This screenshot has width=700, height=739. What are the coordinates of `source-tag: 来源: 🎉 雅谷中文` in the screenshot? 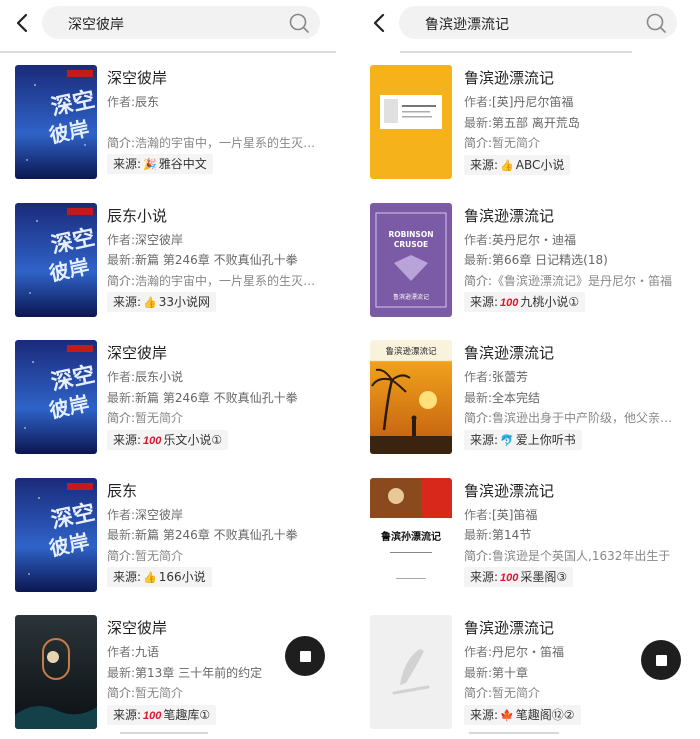 It's located at (160, 164).